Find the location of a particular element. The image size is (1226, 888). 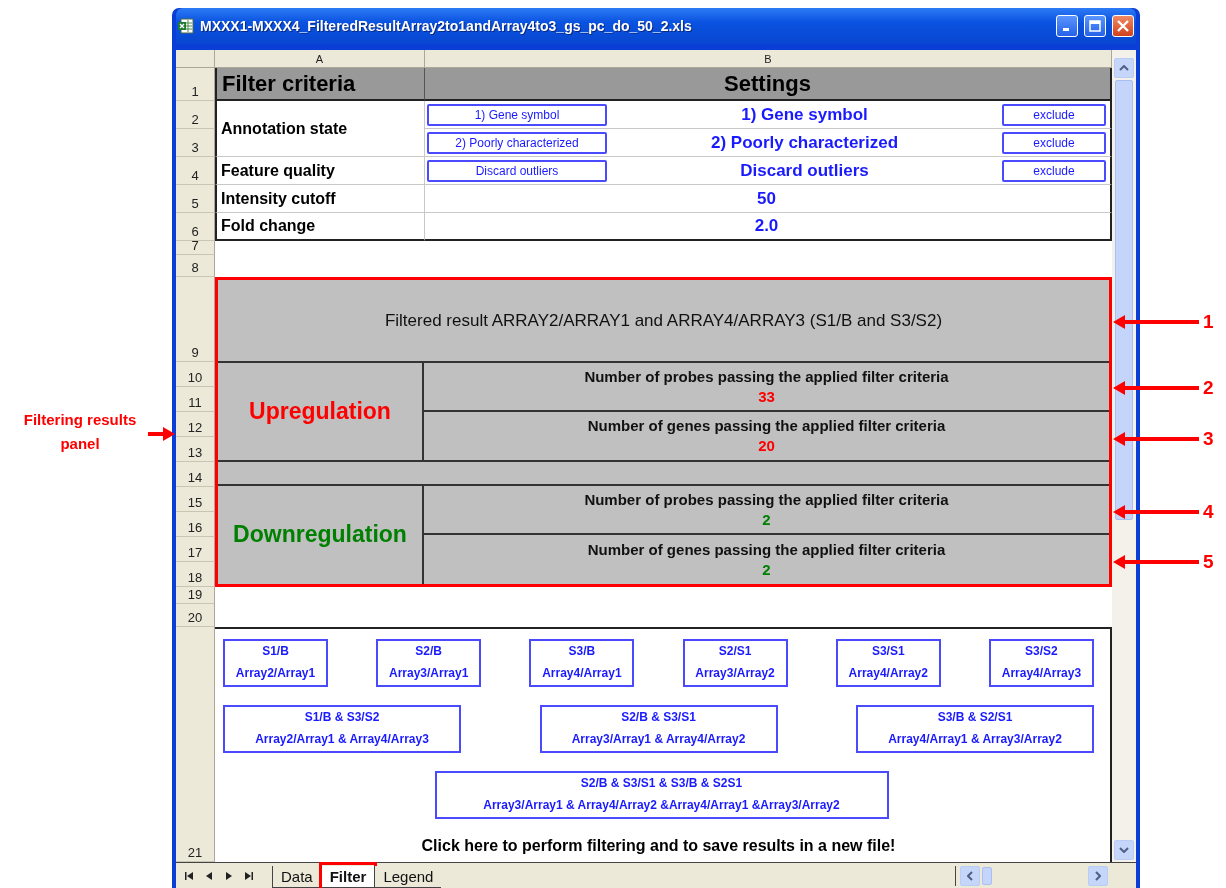

setting-button: 2) Poorly characterized is located at coordinates (517, 142).